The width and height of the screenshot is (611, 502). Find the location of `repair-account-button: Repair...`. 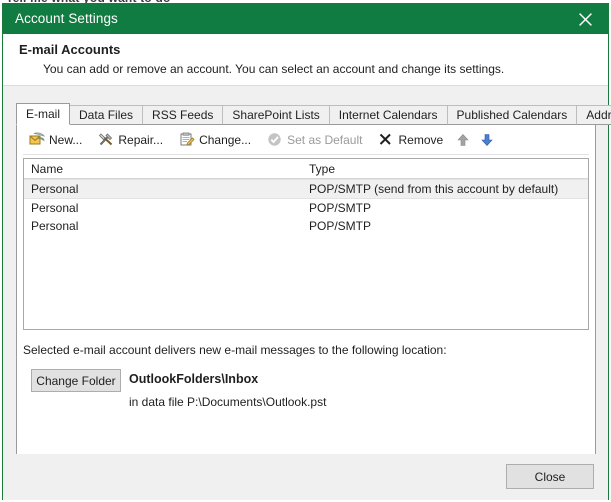

repair-account-button: Repair... is located at coordinates (130, 140).